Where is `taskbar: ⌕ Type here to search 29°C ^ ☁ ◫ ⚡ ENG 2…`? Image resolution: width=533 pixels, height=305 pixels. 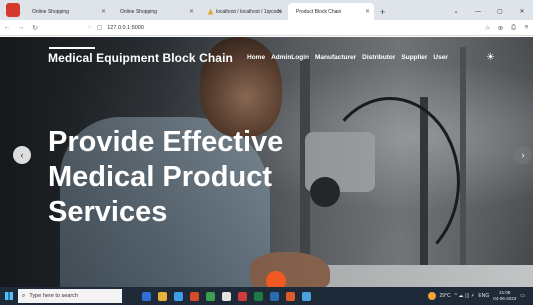
taskbar: ⌕ Type here to search 29°C ^ ☁ ◫ ⚡ ENG 2… is located at coordinates (266, 296).